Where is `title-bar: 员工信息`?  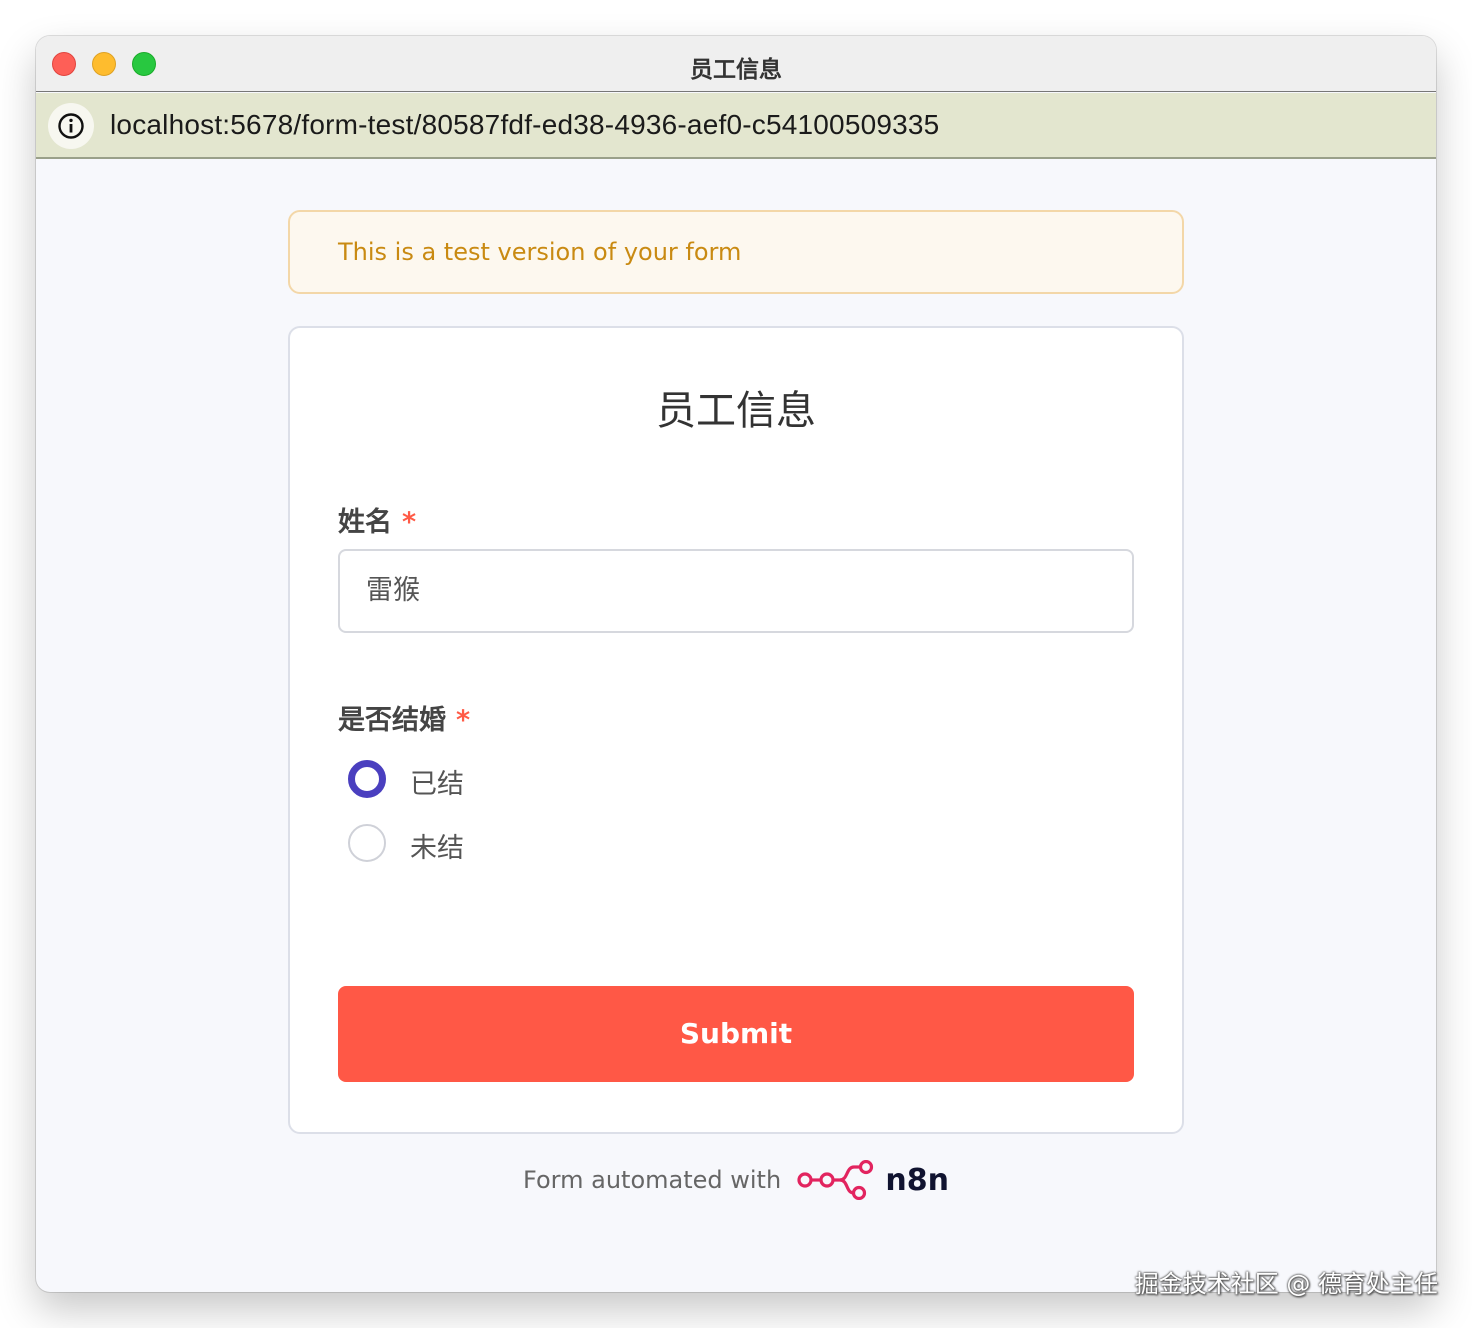 title-bar: 员工信息 is located at coordinates (736, 64).